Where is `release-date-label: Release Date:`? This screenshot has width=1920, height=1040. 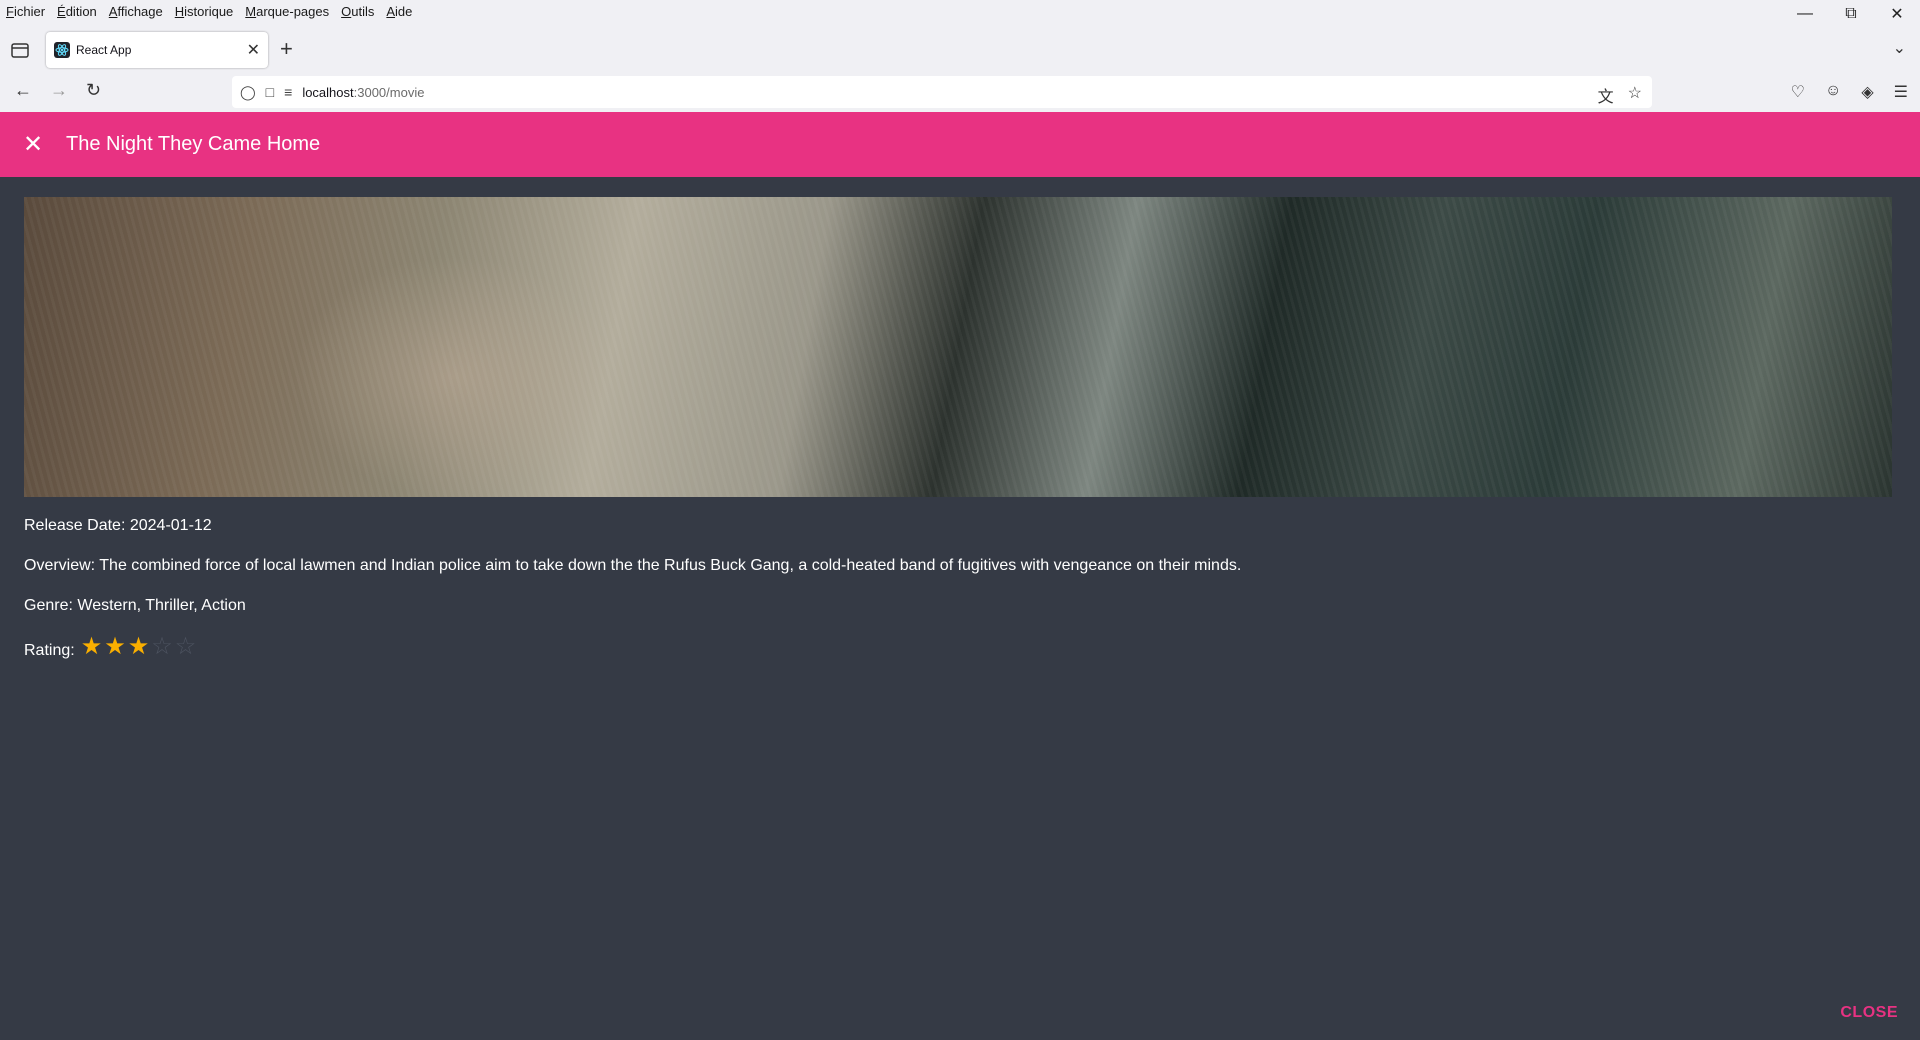 release-date-label: Release Date: is located at coordinates (75, 525).